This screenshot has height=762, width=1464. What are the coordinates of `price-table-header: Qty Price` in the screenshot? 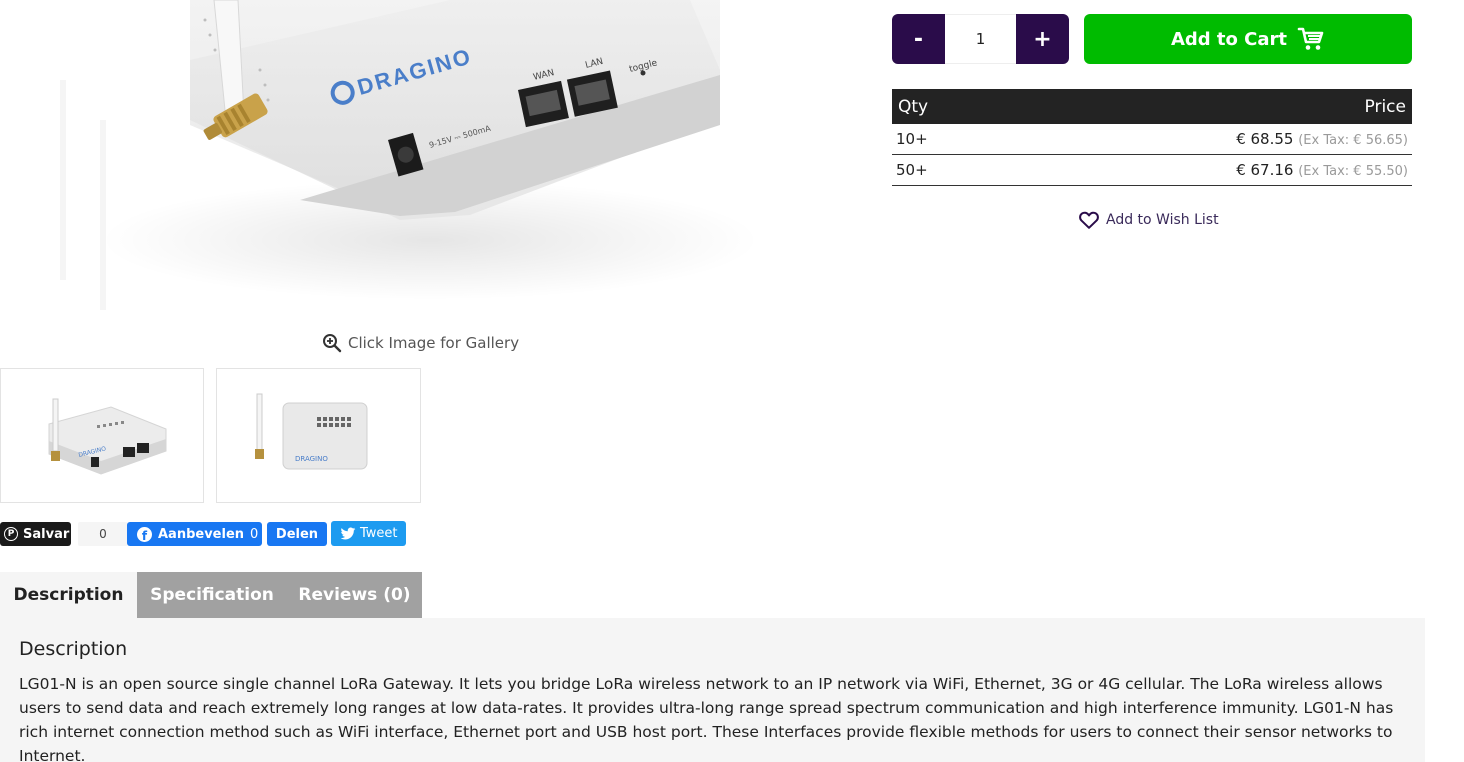 It's located at (1152, 106).